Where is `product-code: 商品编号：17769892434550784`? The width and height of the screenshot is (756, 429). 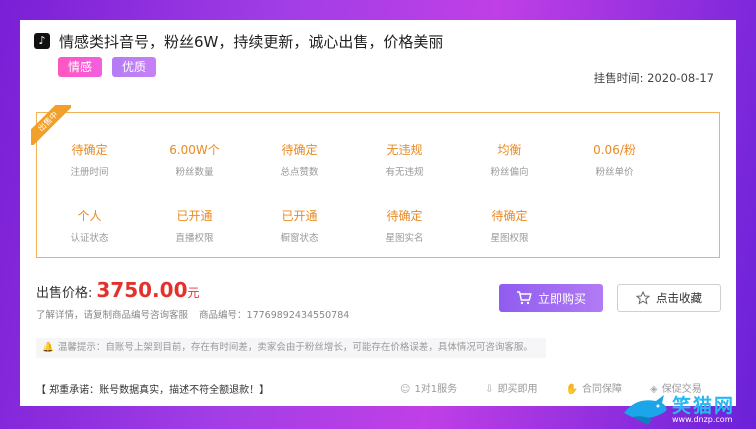
product-code: 商品编号：17769892434550784 is located at coordinates (274, 315).